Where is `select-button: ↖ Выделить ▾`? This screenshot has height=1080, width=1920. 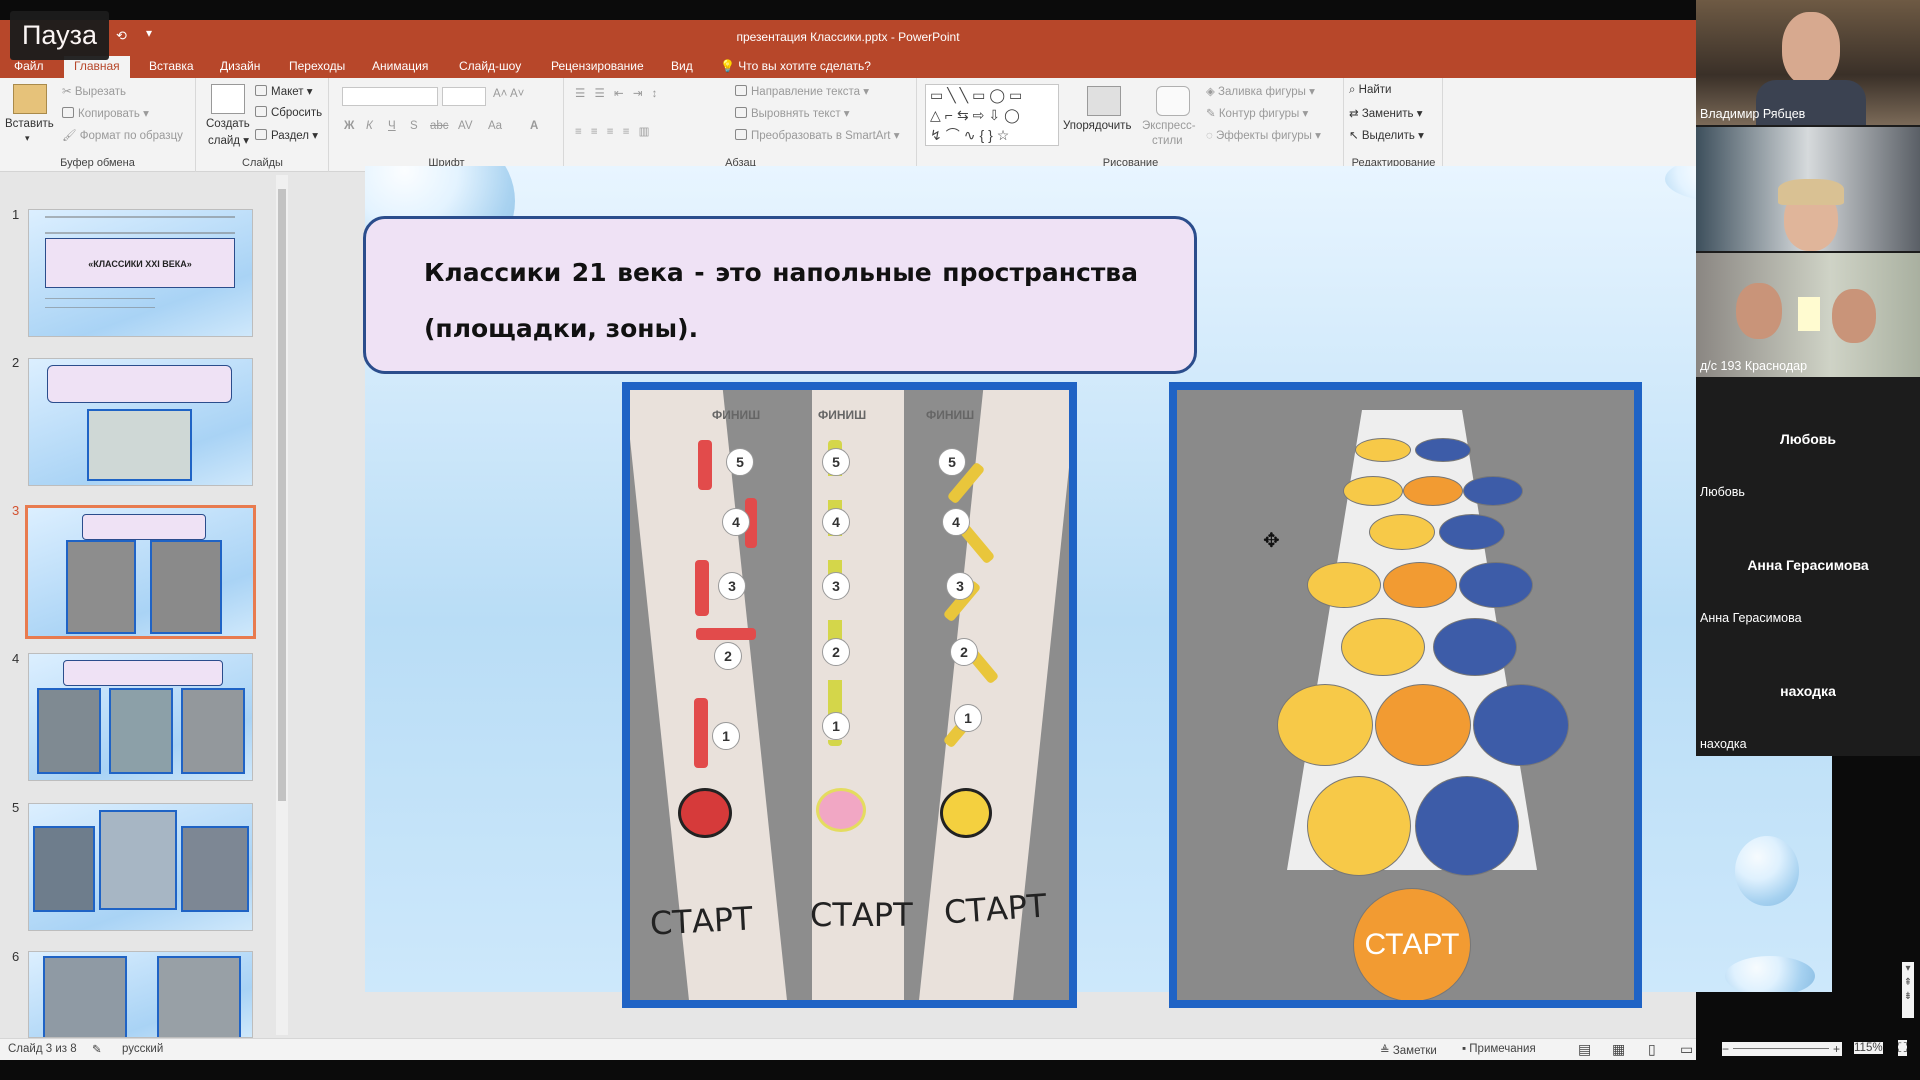
select-button: ↖ Выделить ▾ is located at coordinates (1386, 135).